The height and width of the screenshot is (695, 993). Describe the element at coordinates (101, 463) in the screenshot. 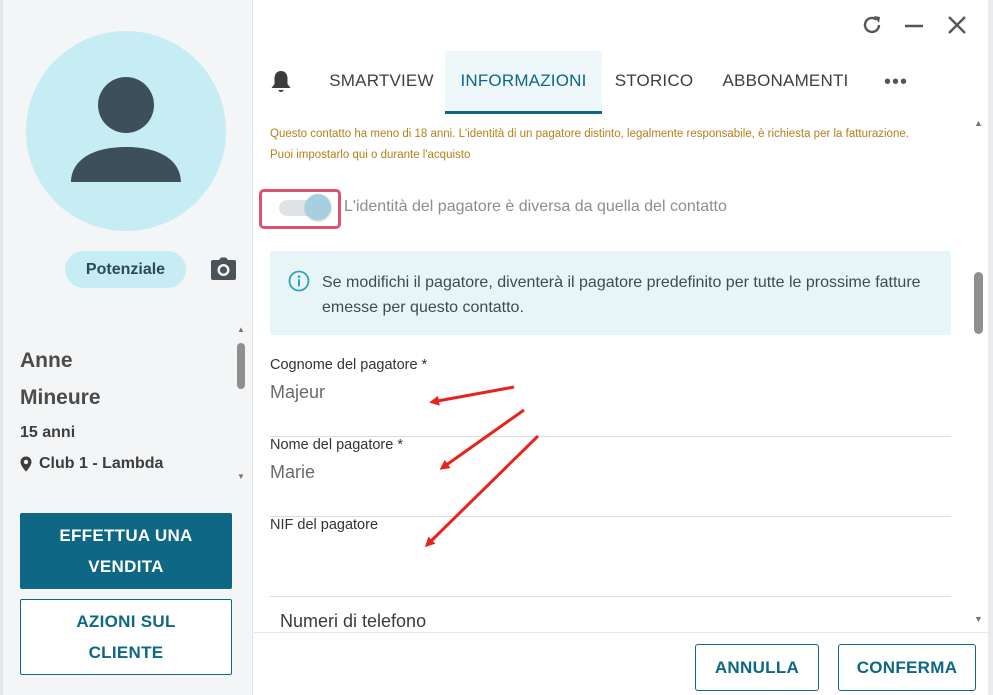

I see `club-name: Club 1 - Lambda` at that location.